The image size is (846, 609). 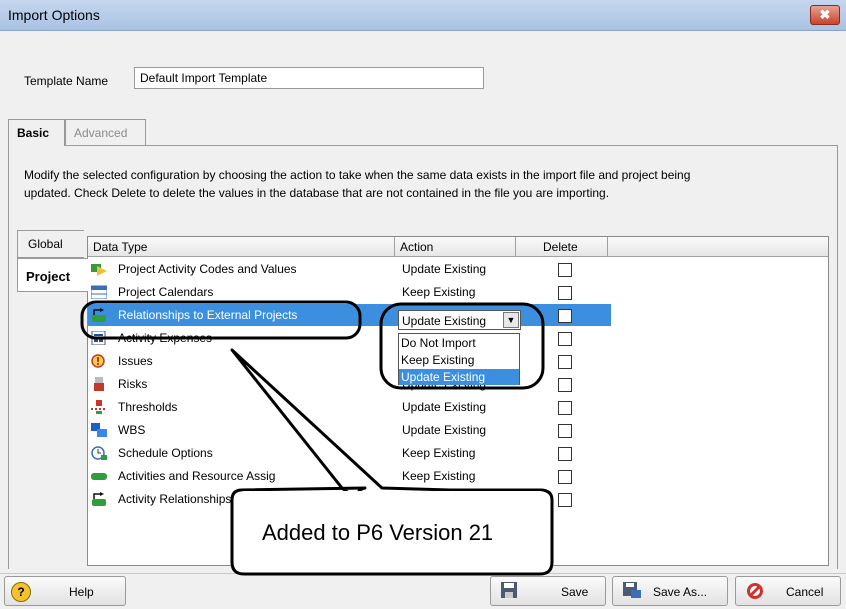 I want to click on table-row: Activity Relationships (, so click(x=349, y=499).